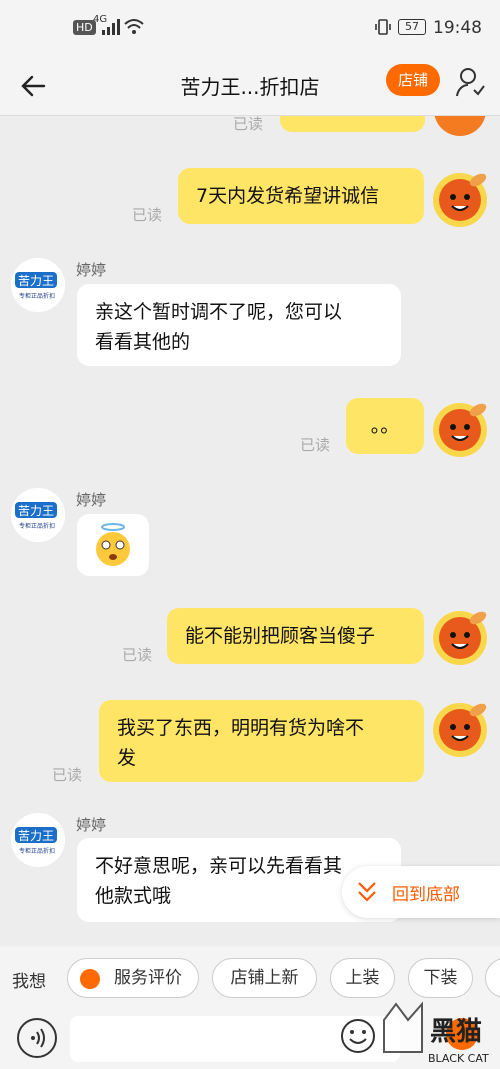  I want to click on page-title: 苦力王...折扣店, so click(250, 87).